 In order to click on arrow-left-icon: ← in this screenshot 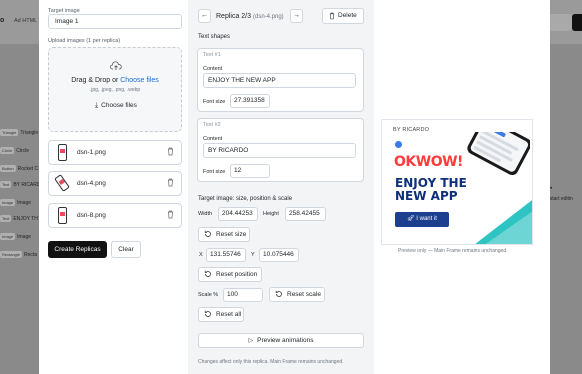, I will do `click(204, 15)`.